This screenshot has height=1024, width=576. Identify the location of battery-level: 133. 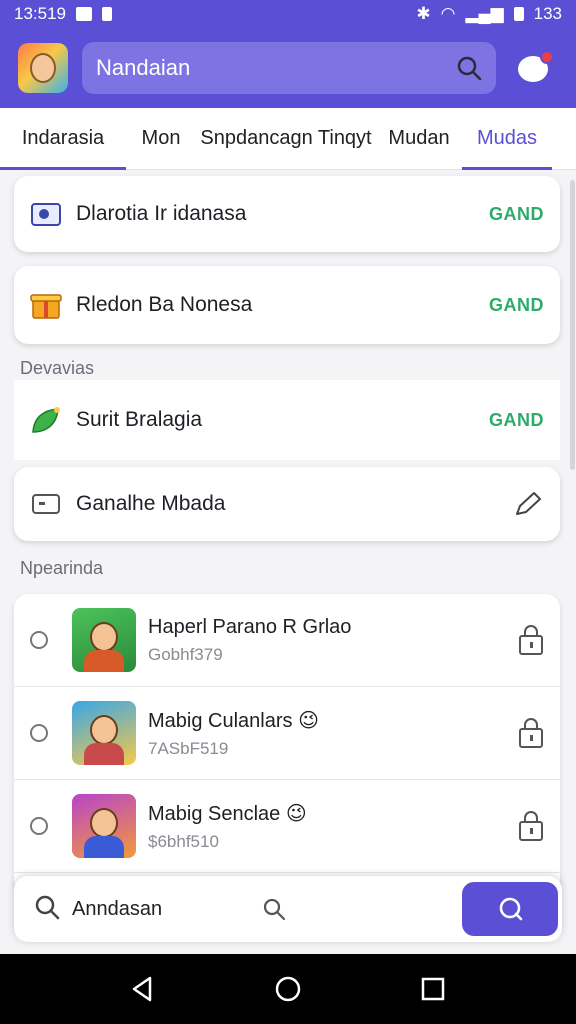
(547, 13).